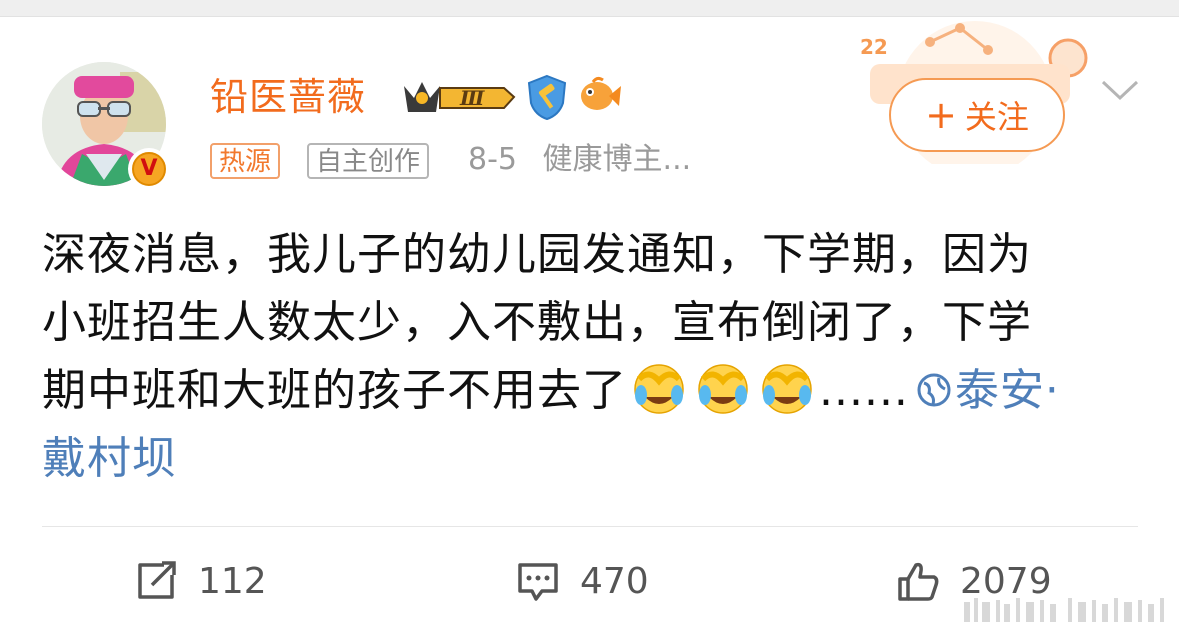 Image resolution: width=1179 pixels, height=632 pixels. I want to click on watermark-overlay, so click(1067, 609).